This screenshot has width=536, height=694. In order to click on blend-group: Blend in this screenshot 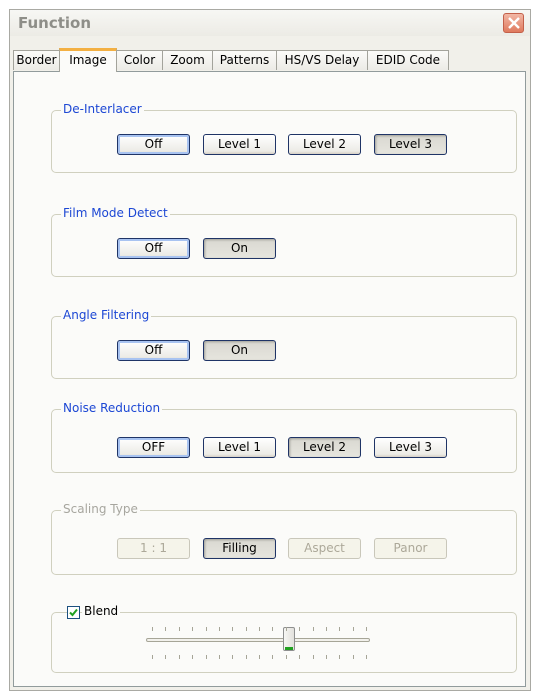, I will do `click(284, 638)`.